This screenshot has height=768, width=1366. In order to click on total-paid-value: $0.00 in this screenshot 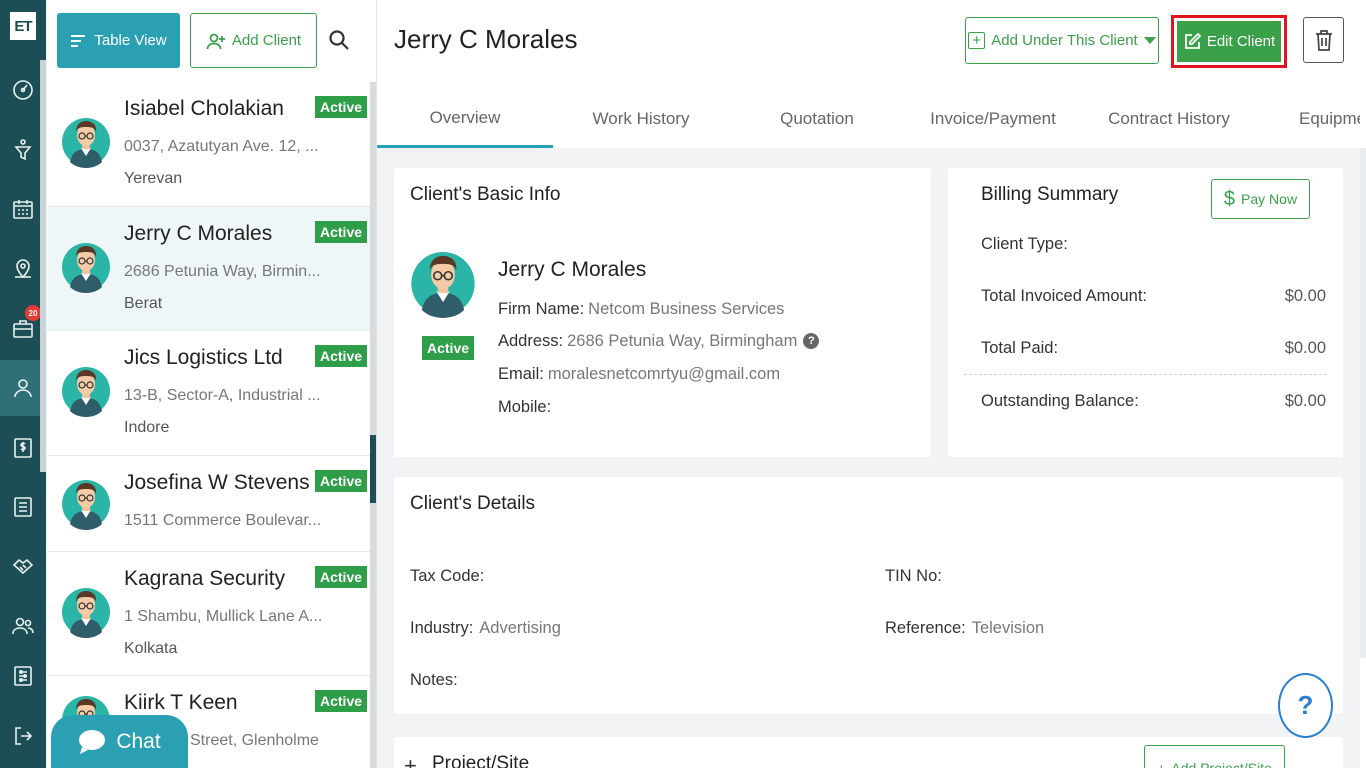, I will do `click(1305, 348)`.